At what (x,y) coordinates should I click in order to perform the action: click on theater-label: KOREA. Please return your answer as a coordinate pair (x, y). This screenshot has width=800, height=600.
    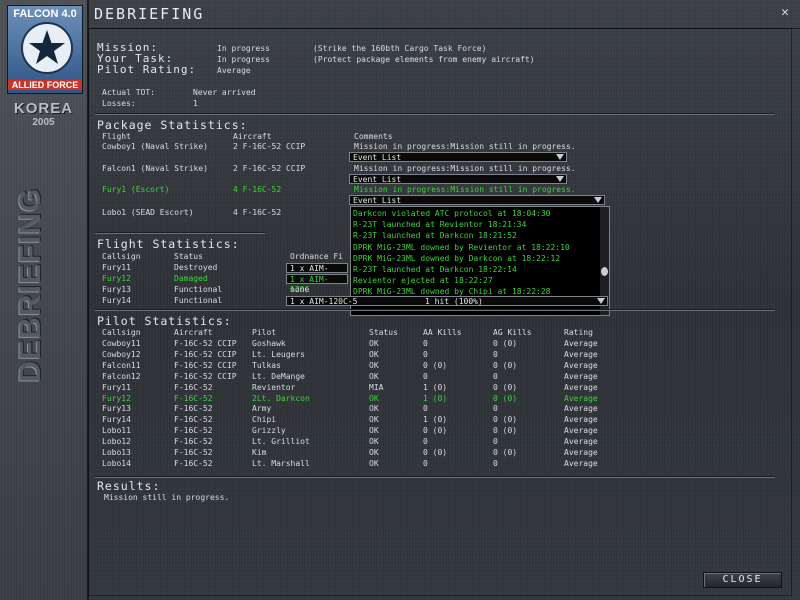
    Looking at the image, I should click on (43, 108).